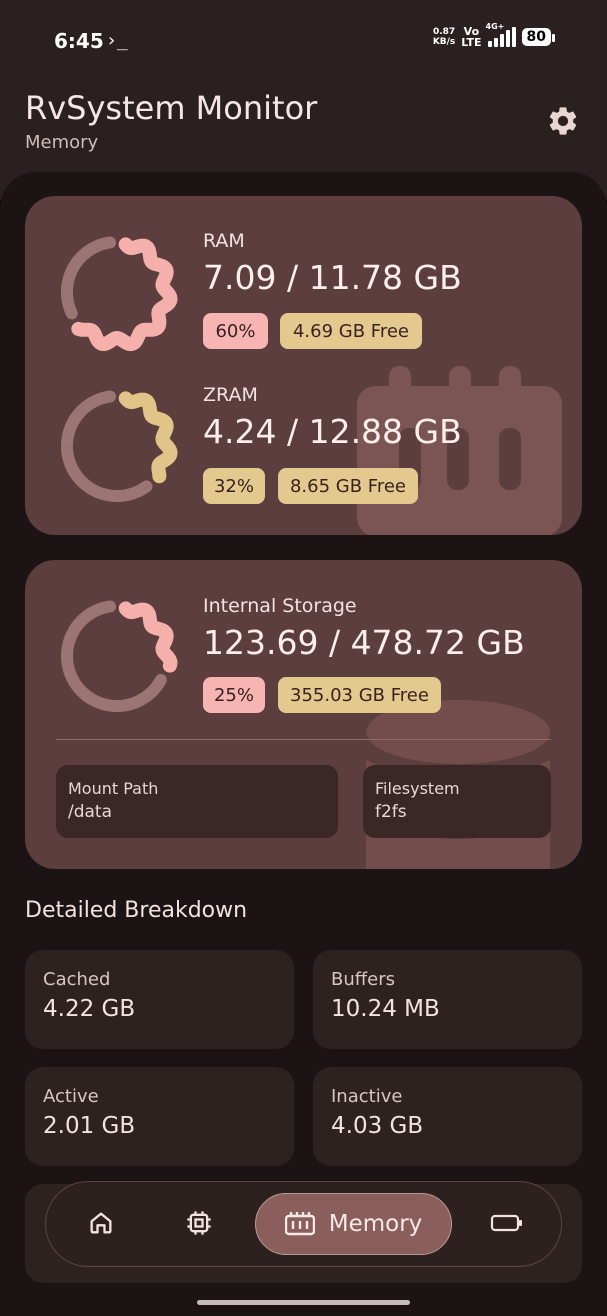  Describe the element at coordinates (90, 812) in the screenshot. I see `mount-path-value: /data` at that location.